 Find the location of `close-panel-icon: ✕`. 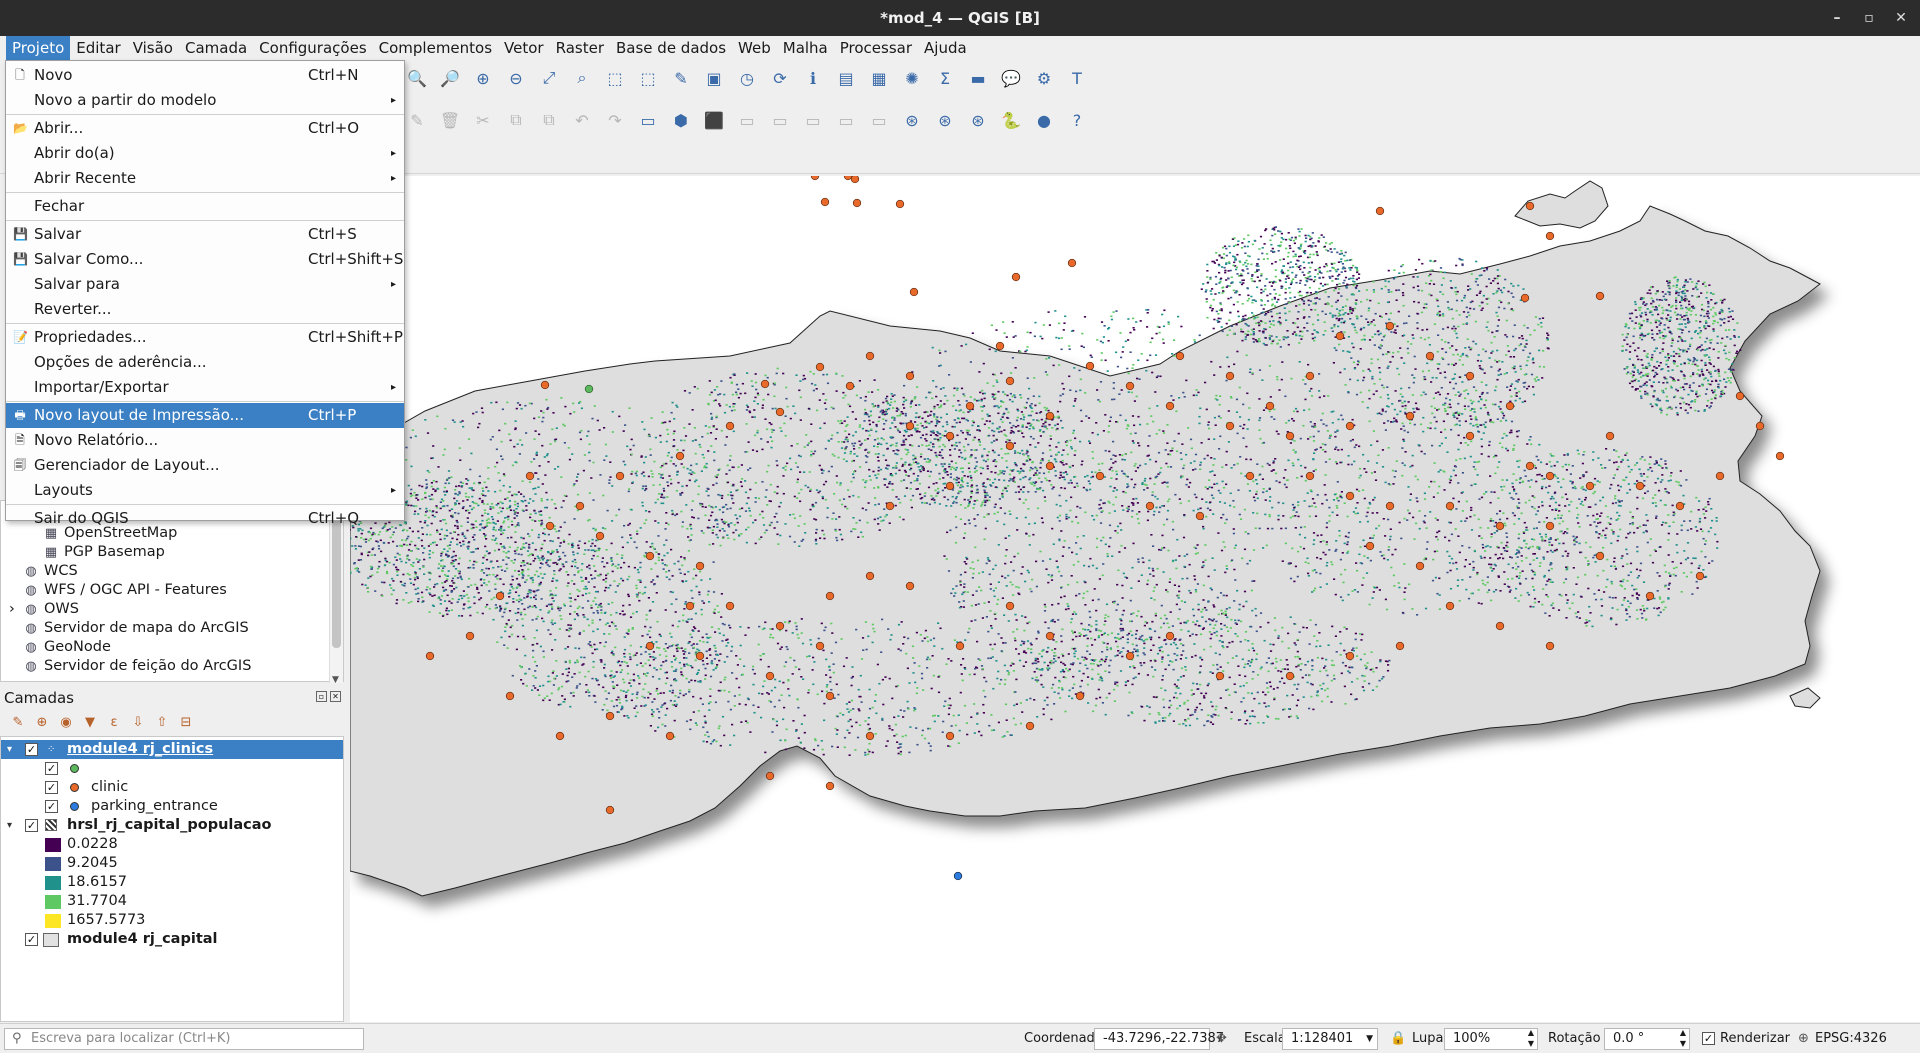

close-panel-icon: ✕ is located at coordinates (335, 696).